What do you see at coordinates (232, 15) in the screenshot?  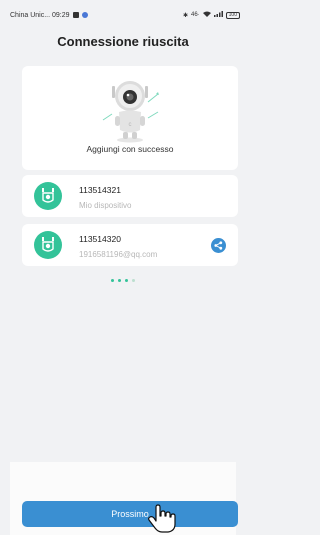 I see `battery-icon: 100` at bounding box center [232, 15].